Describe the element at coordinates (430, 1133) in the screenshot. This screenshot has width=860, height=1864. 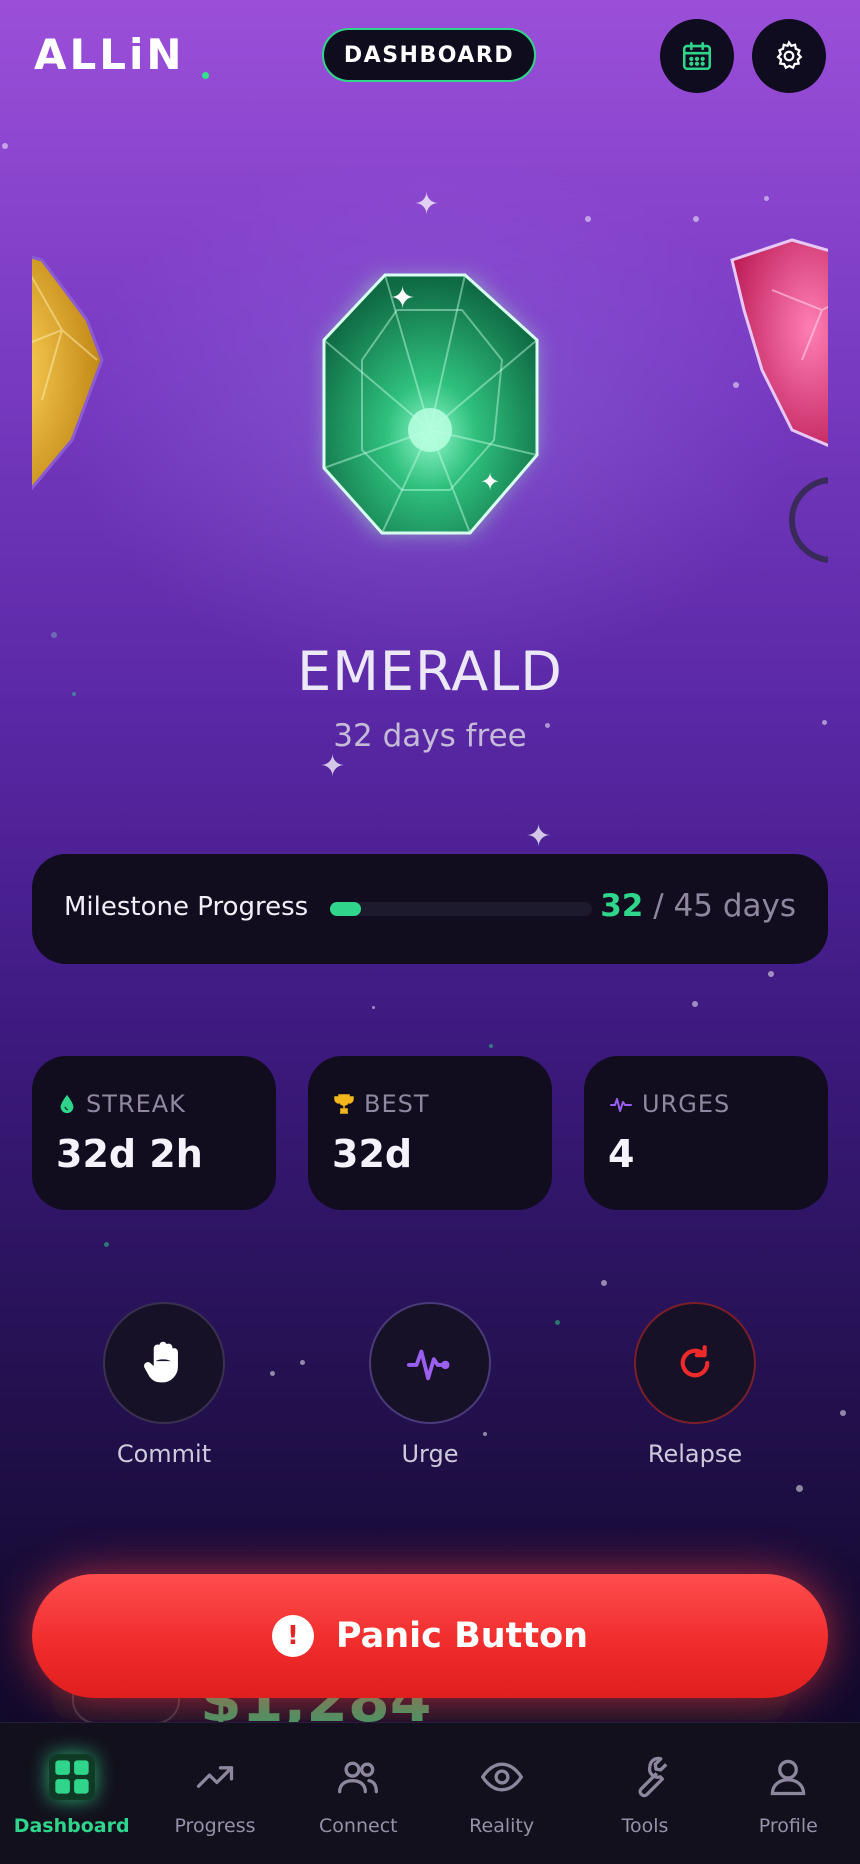
I see `stat-card-best: BEST 32d` at that location.